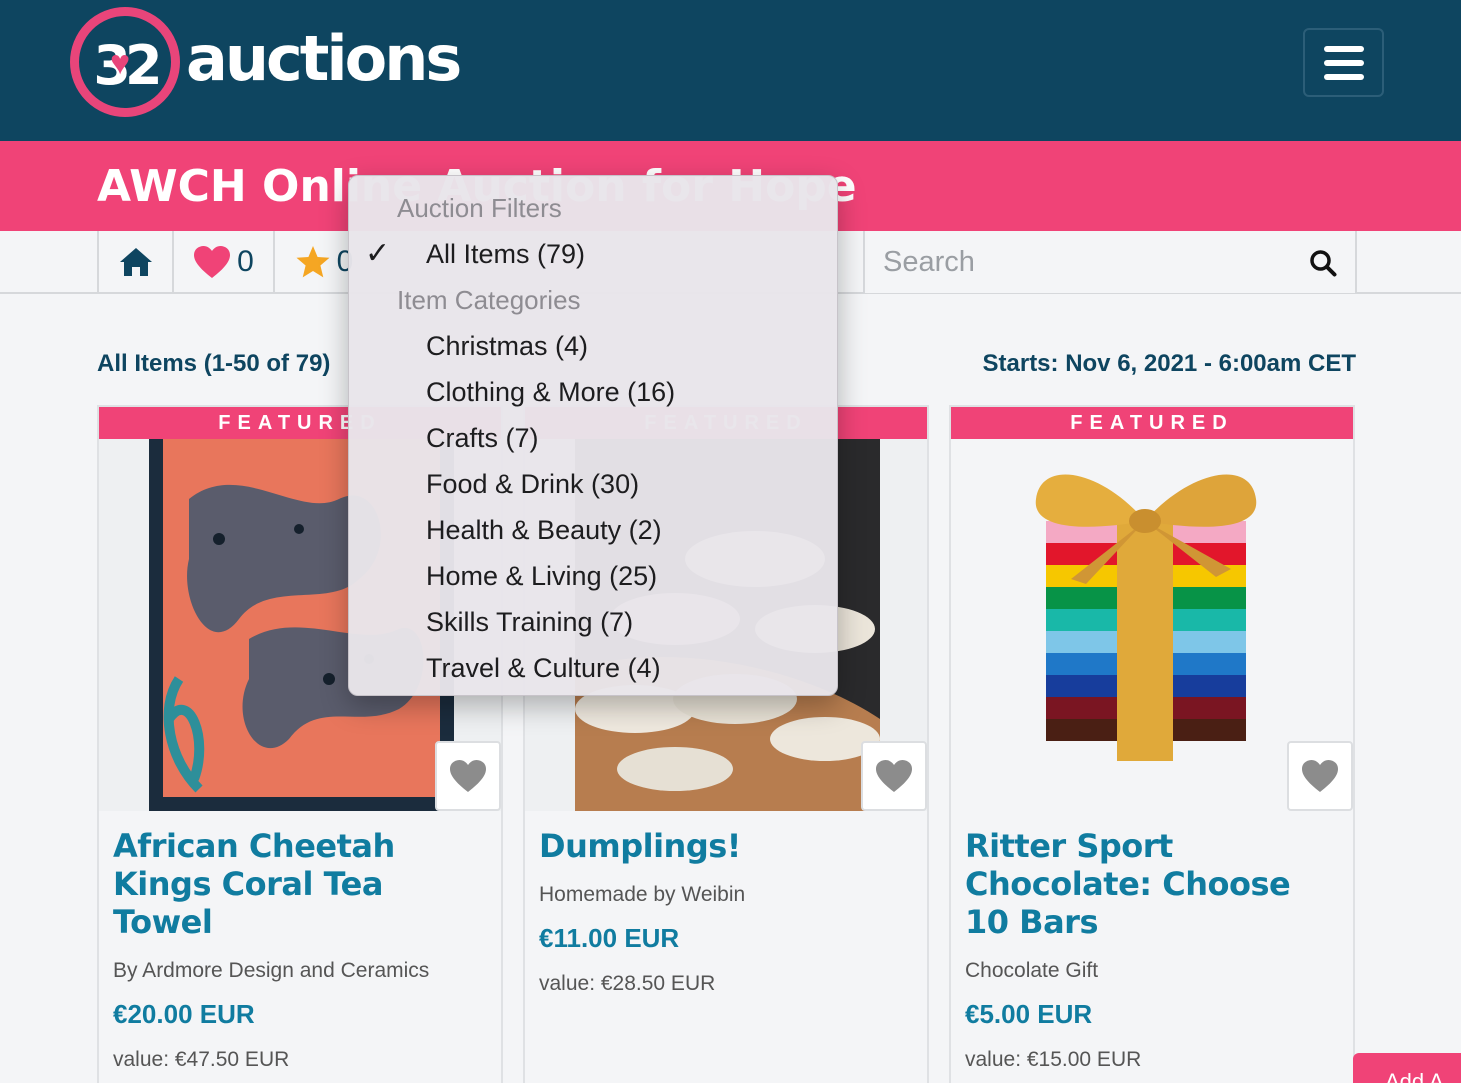 This screenshot has width=1461, height=1083. Describe the element at coordinates (1083, 262) in the screenshot. I see `search-input` at that location.